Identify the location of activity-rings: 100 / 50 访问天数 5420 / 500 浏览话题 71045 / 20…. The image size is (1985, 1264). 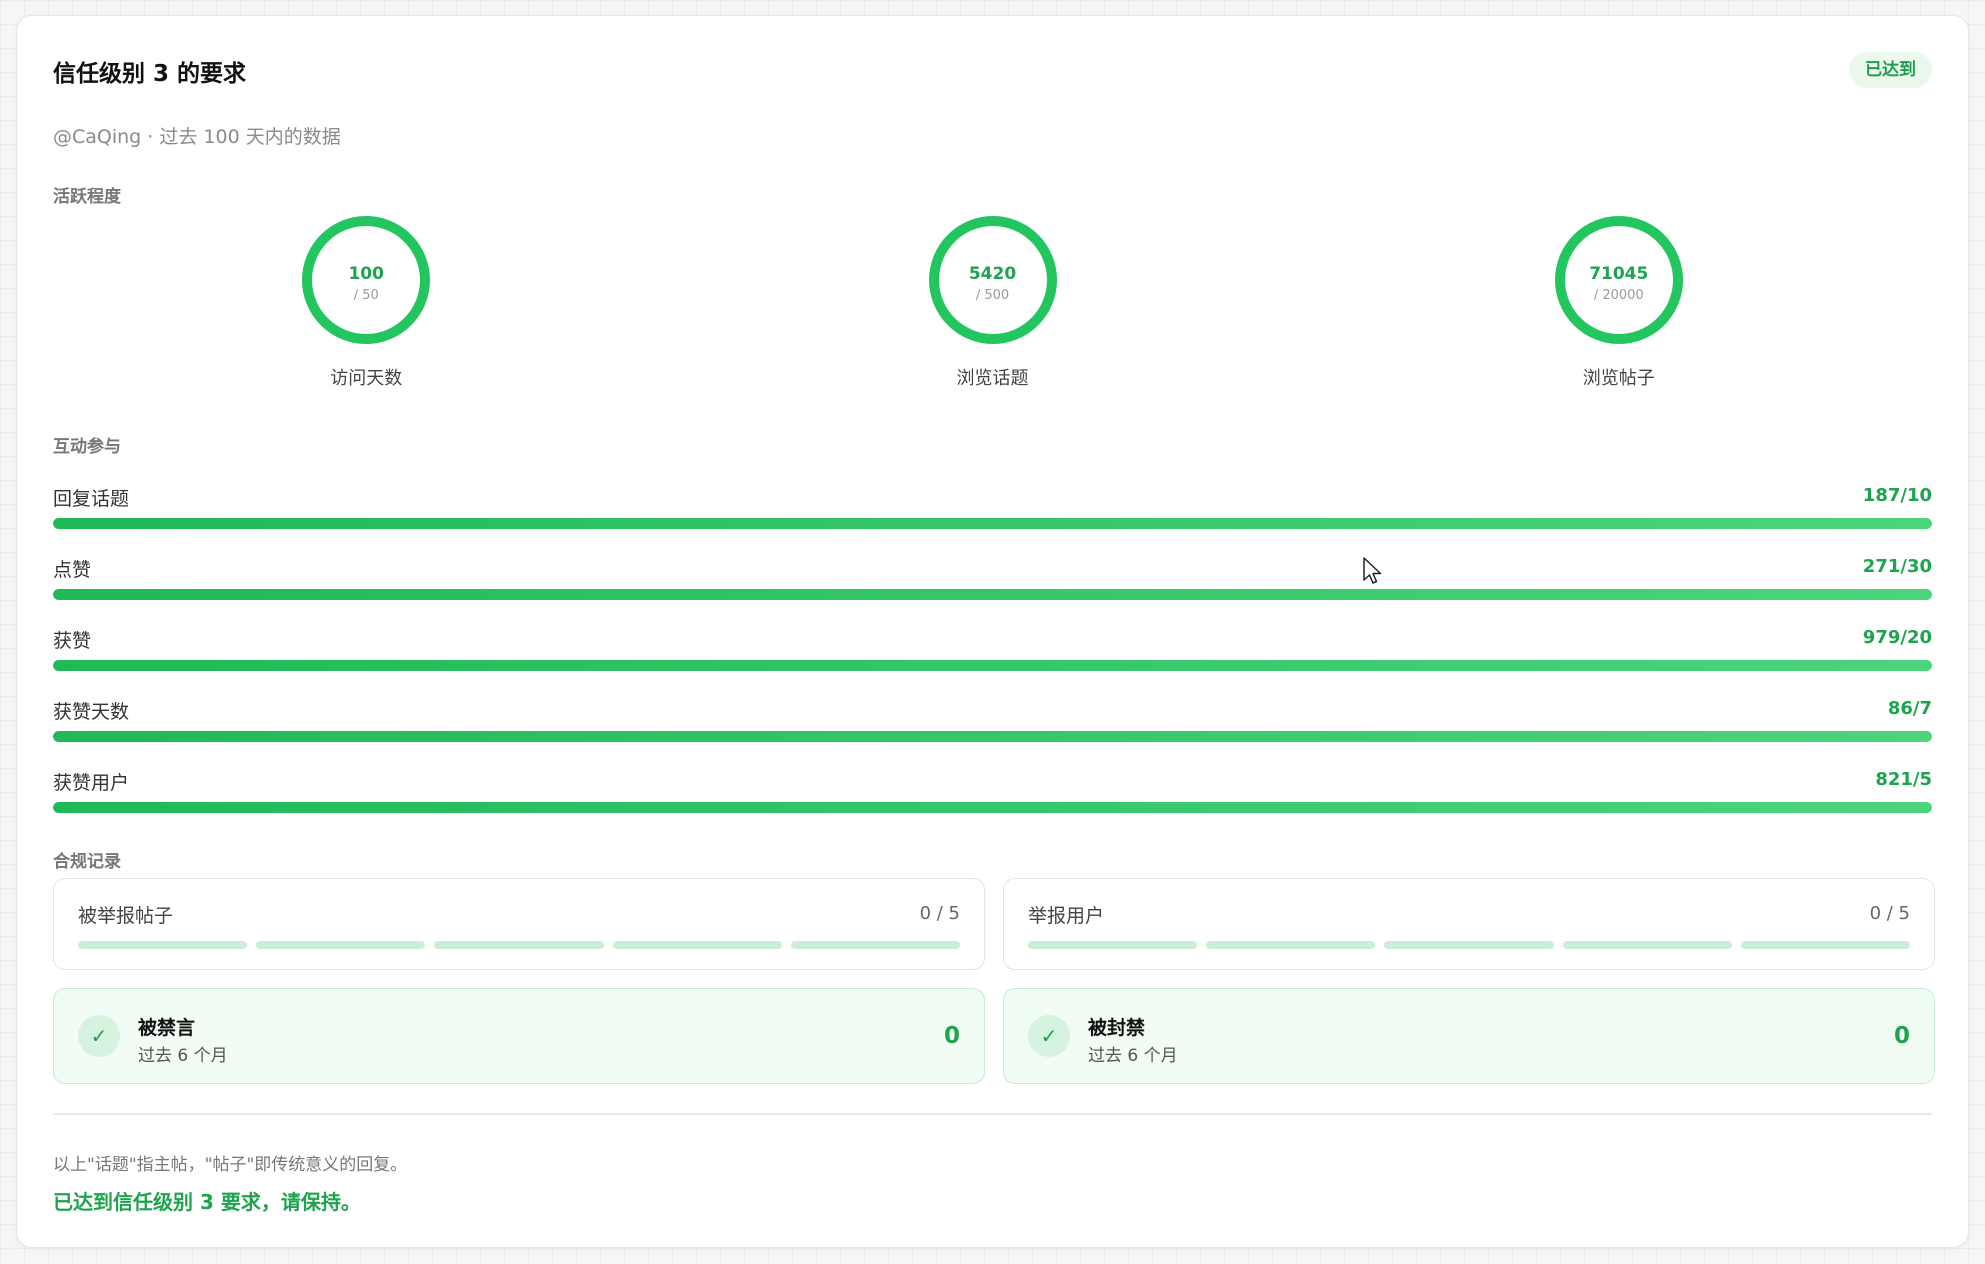
(992, 316).